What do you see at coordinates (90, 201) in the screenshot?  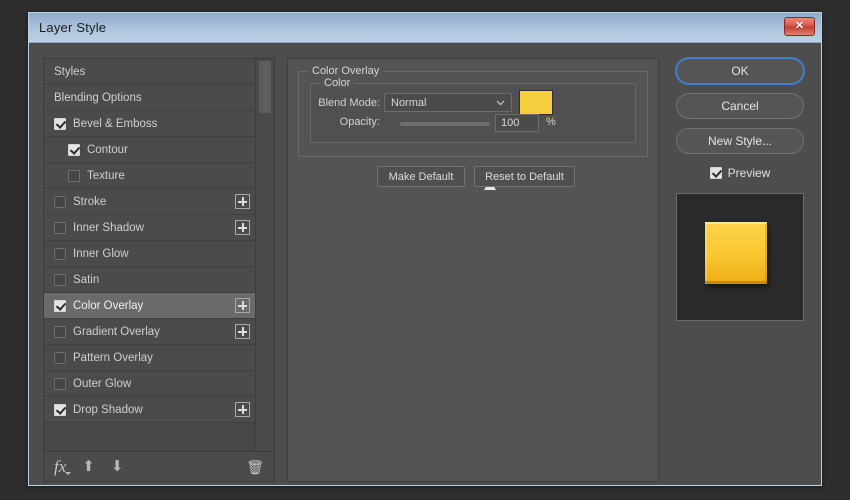 I see `style-row-label: Stroke` at bounding box center [90, 201].